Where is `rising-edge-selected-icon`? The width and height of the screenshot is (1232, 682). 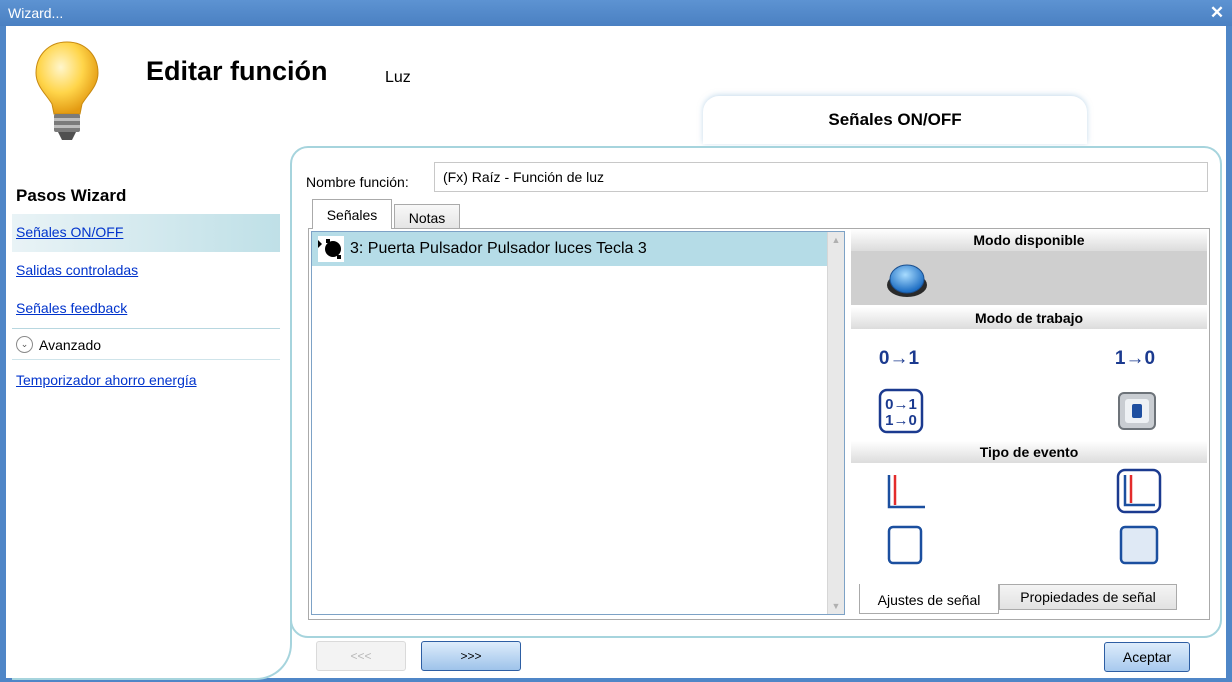
rising-edge-selected-icon is located at coordinates (1139, 491).